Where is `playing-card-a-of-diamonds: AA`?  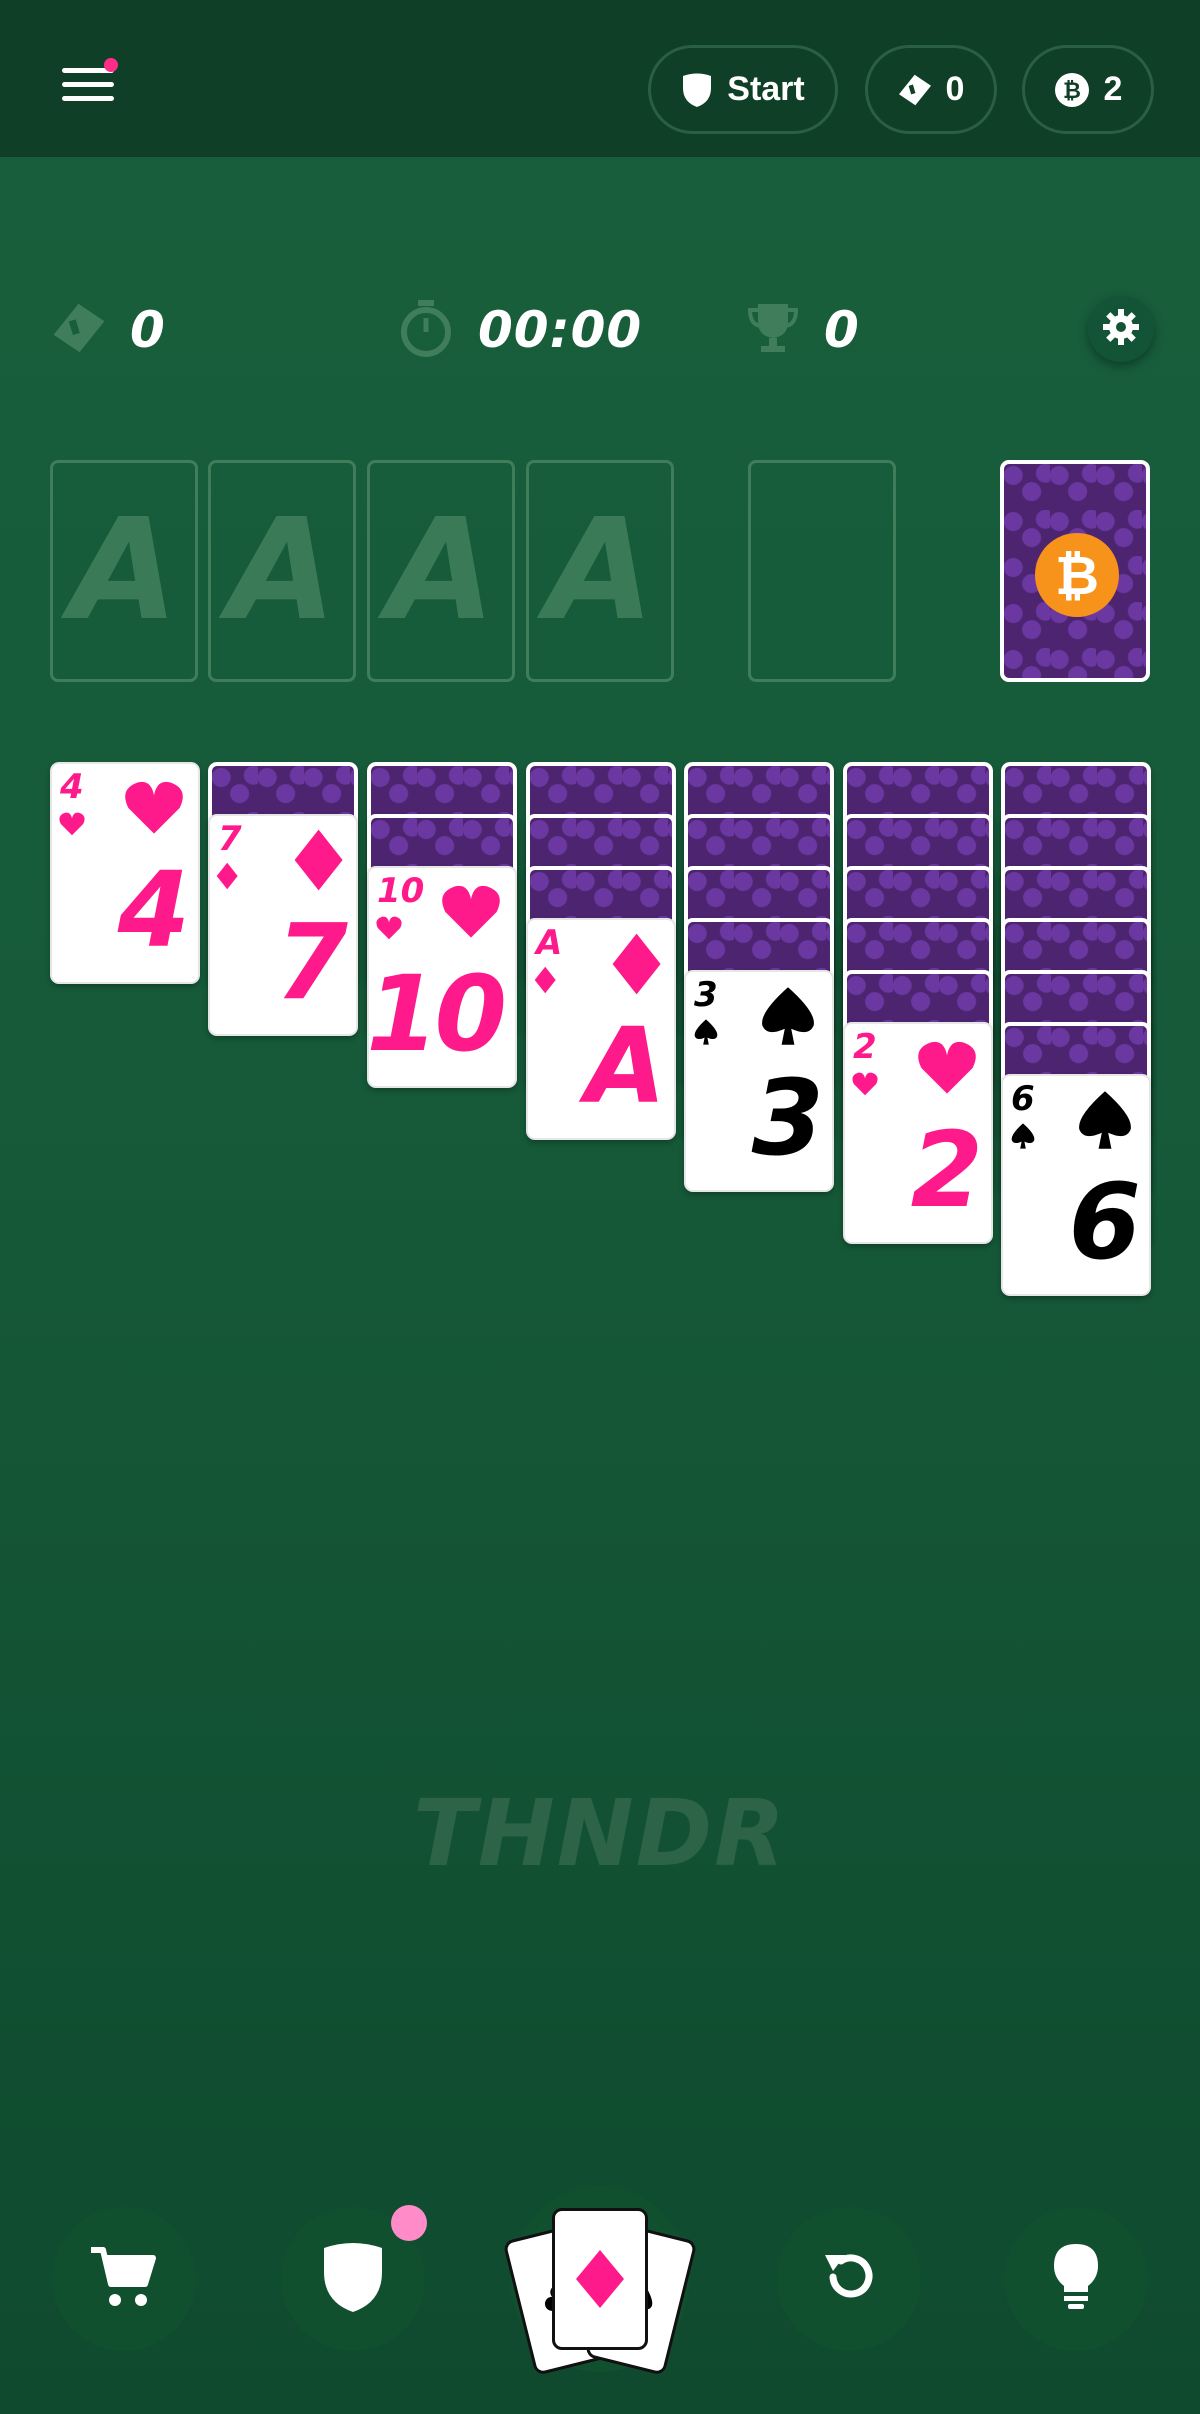 playing-card-a-of-diamonds: AA is located at coordinates (601, 1029).